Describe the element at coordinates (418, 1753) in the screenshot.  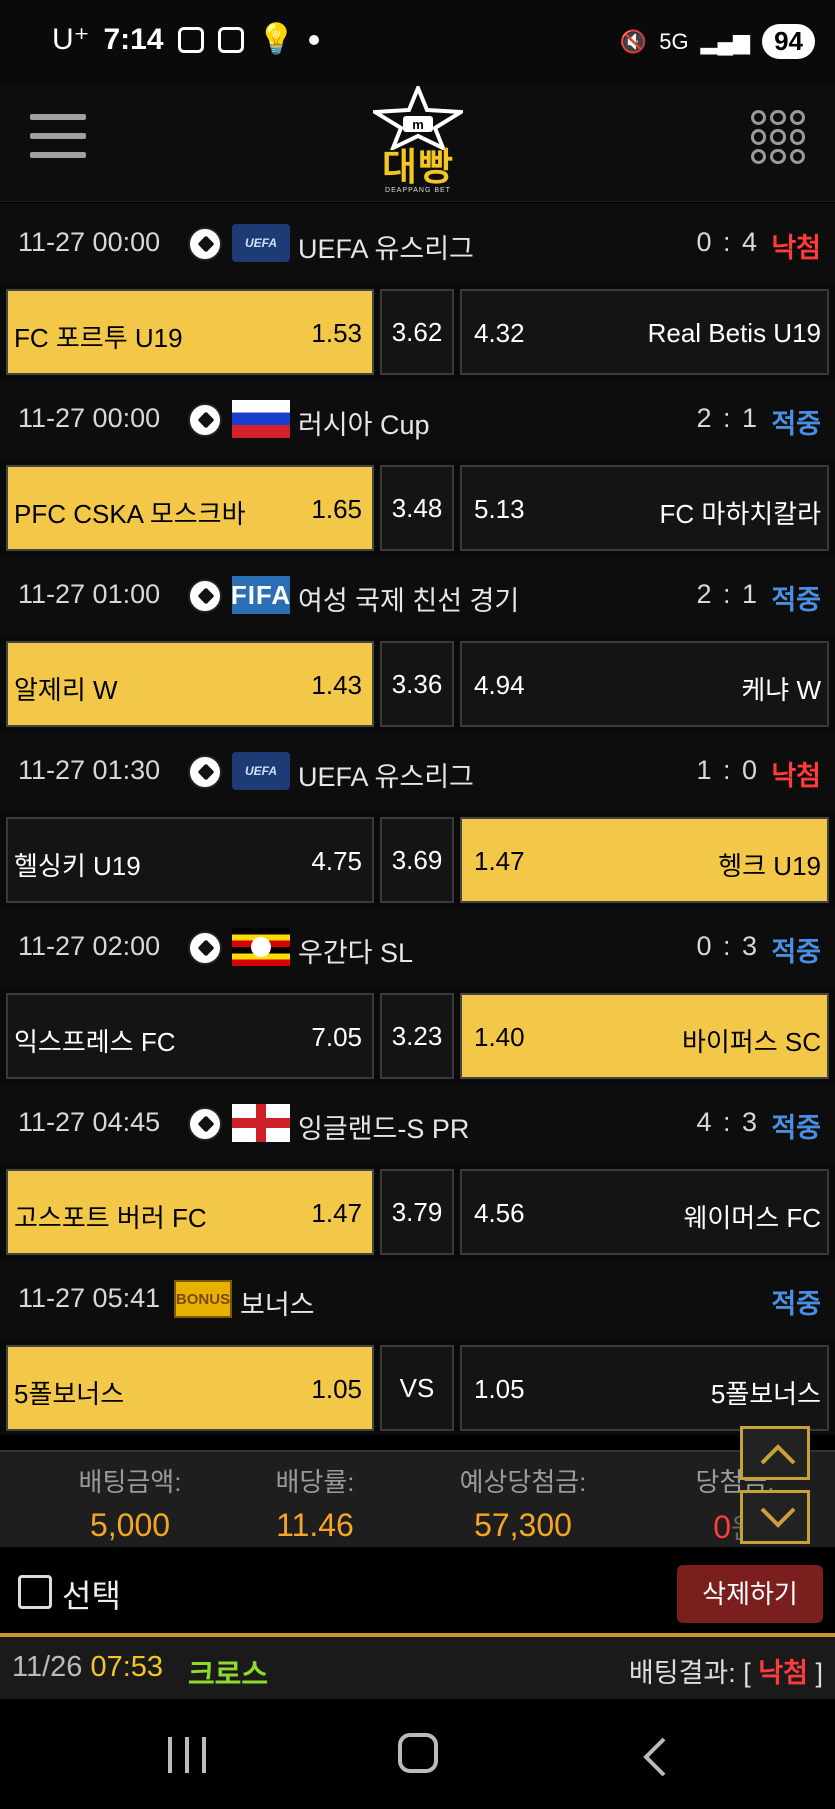
I see `home-icon` at that location.